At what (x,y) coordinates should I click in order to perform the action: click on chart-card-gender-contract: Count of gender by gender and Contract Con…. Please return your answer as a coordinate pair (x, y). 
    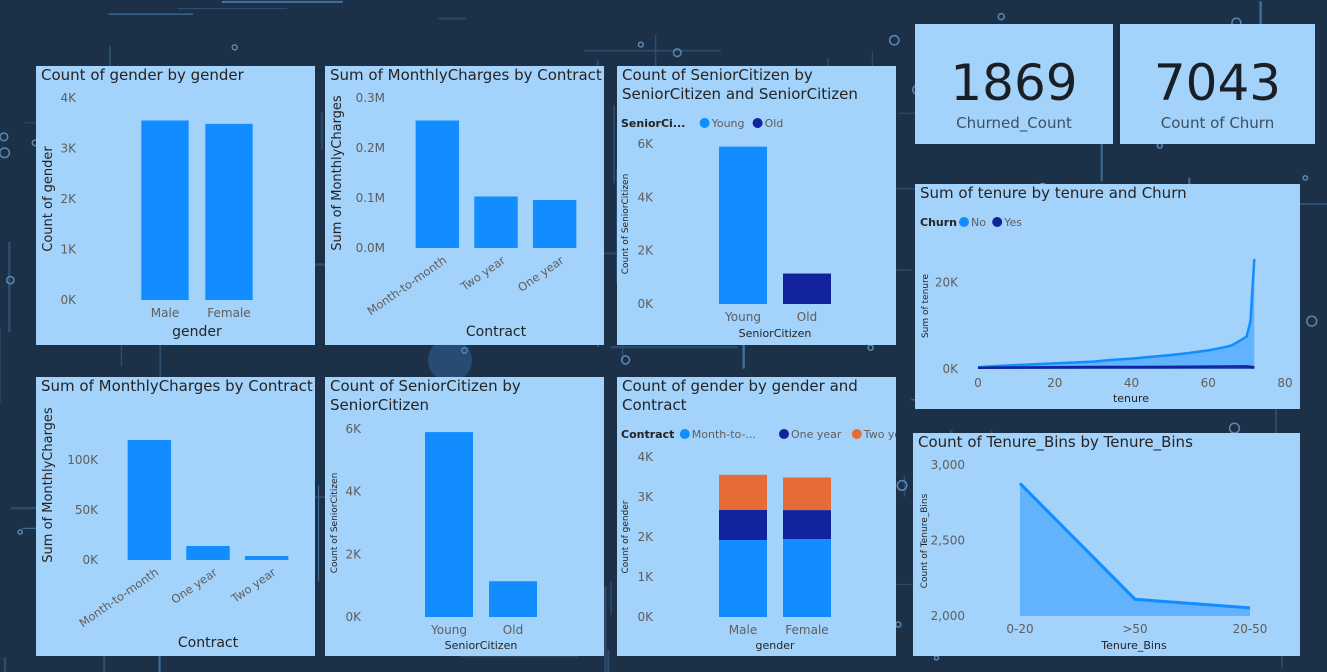
    Looking at the image, I should click on (756, 516).